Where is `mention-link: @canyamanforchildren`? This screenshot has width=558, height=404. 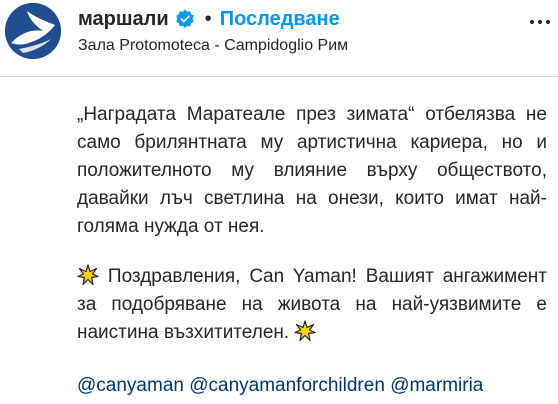
mention-link: @canyamanforchildren is located at coordinates (287, 385).